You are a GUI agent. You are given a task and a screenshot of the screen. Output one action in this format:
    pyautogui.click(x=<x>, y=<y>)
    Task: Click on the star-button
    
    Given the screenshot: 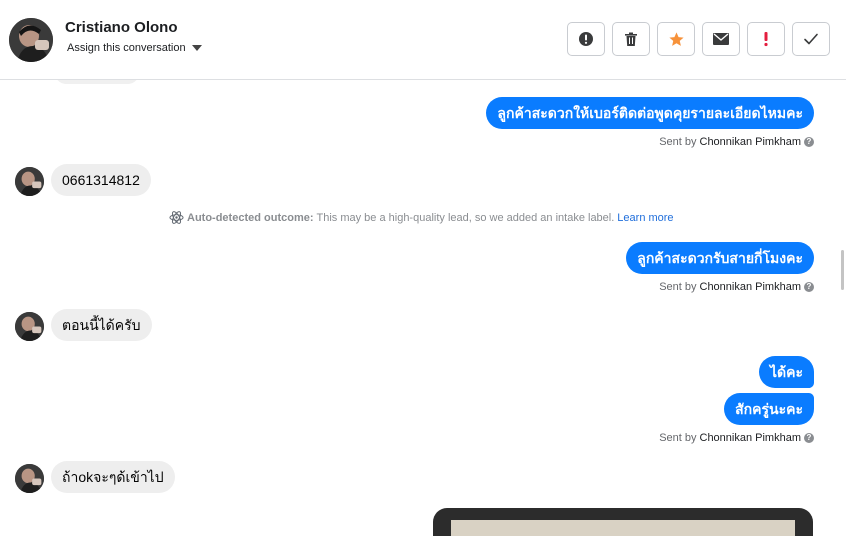 What is the action you would take?
    pyautogui.click(x=676, y=39)
    